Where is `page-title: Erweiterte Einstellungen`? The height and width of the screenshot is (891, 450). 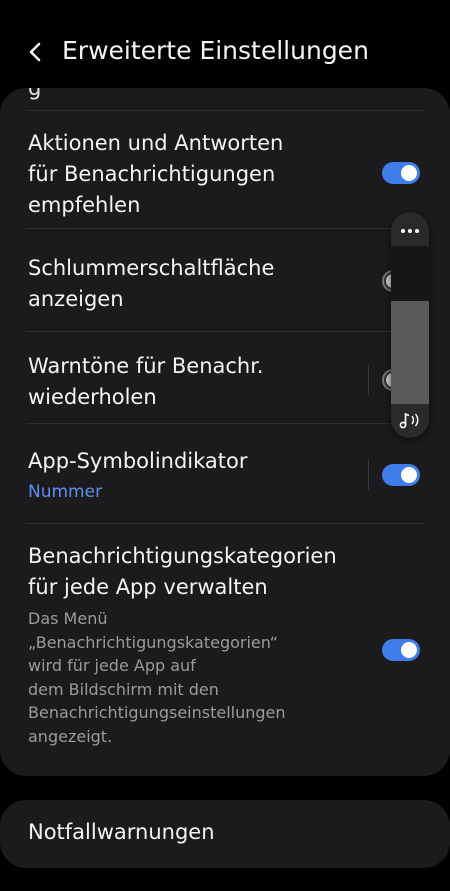
page-title: Erweiterte Einstellungen is located at coordinates (215, 50).